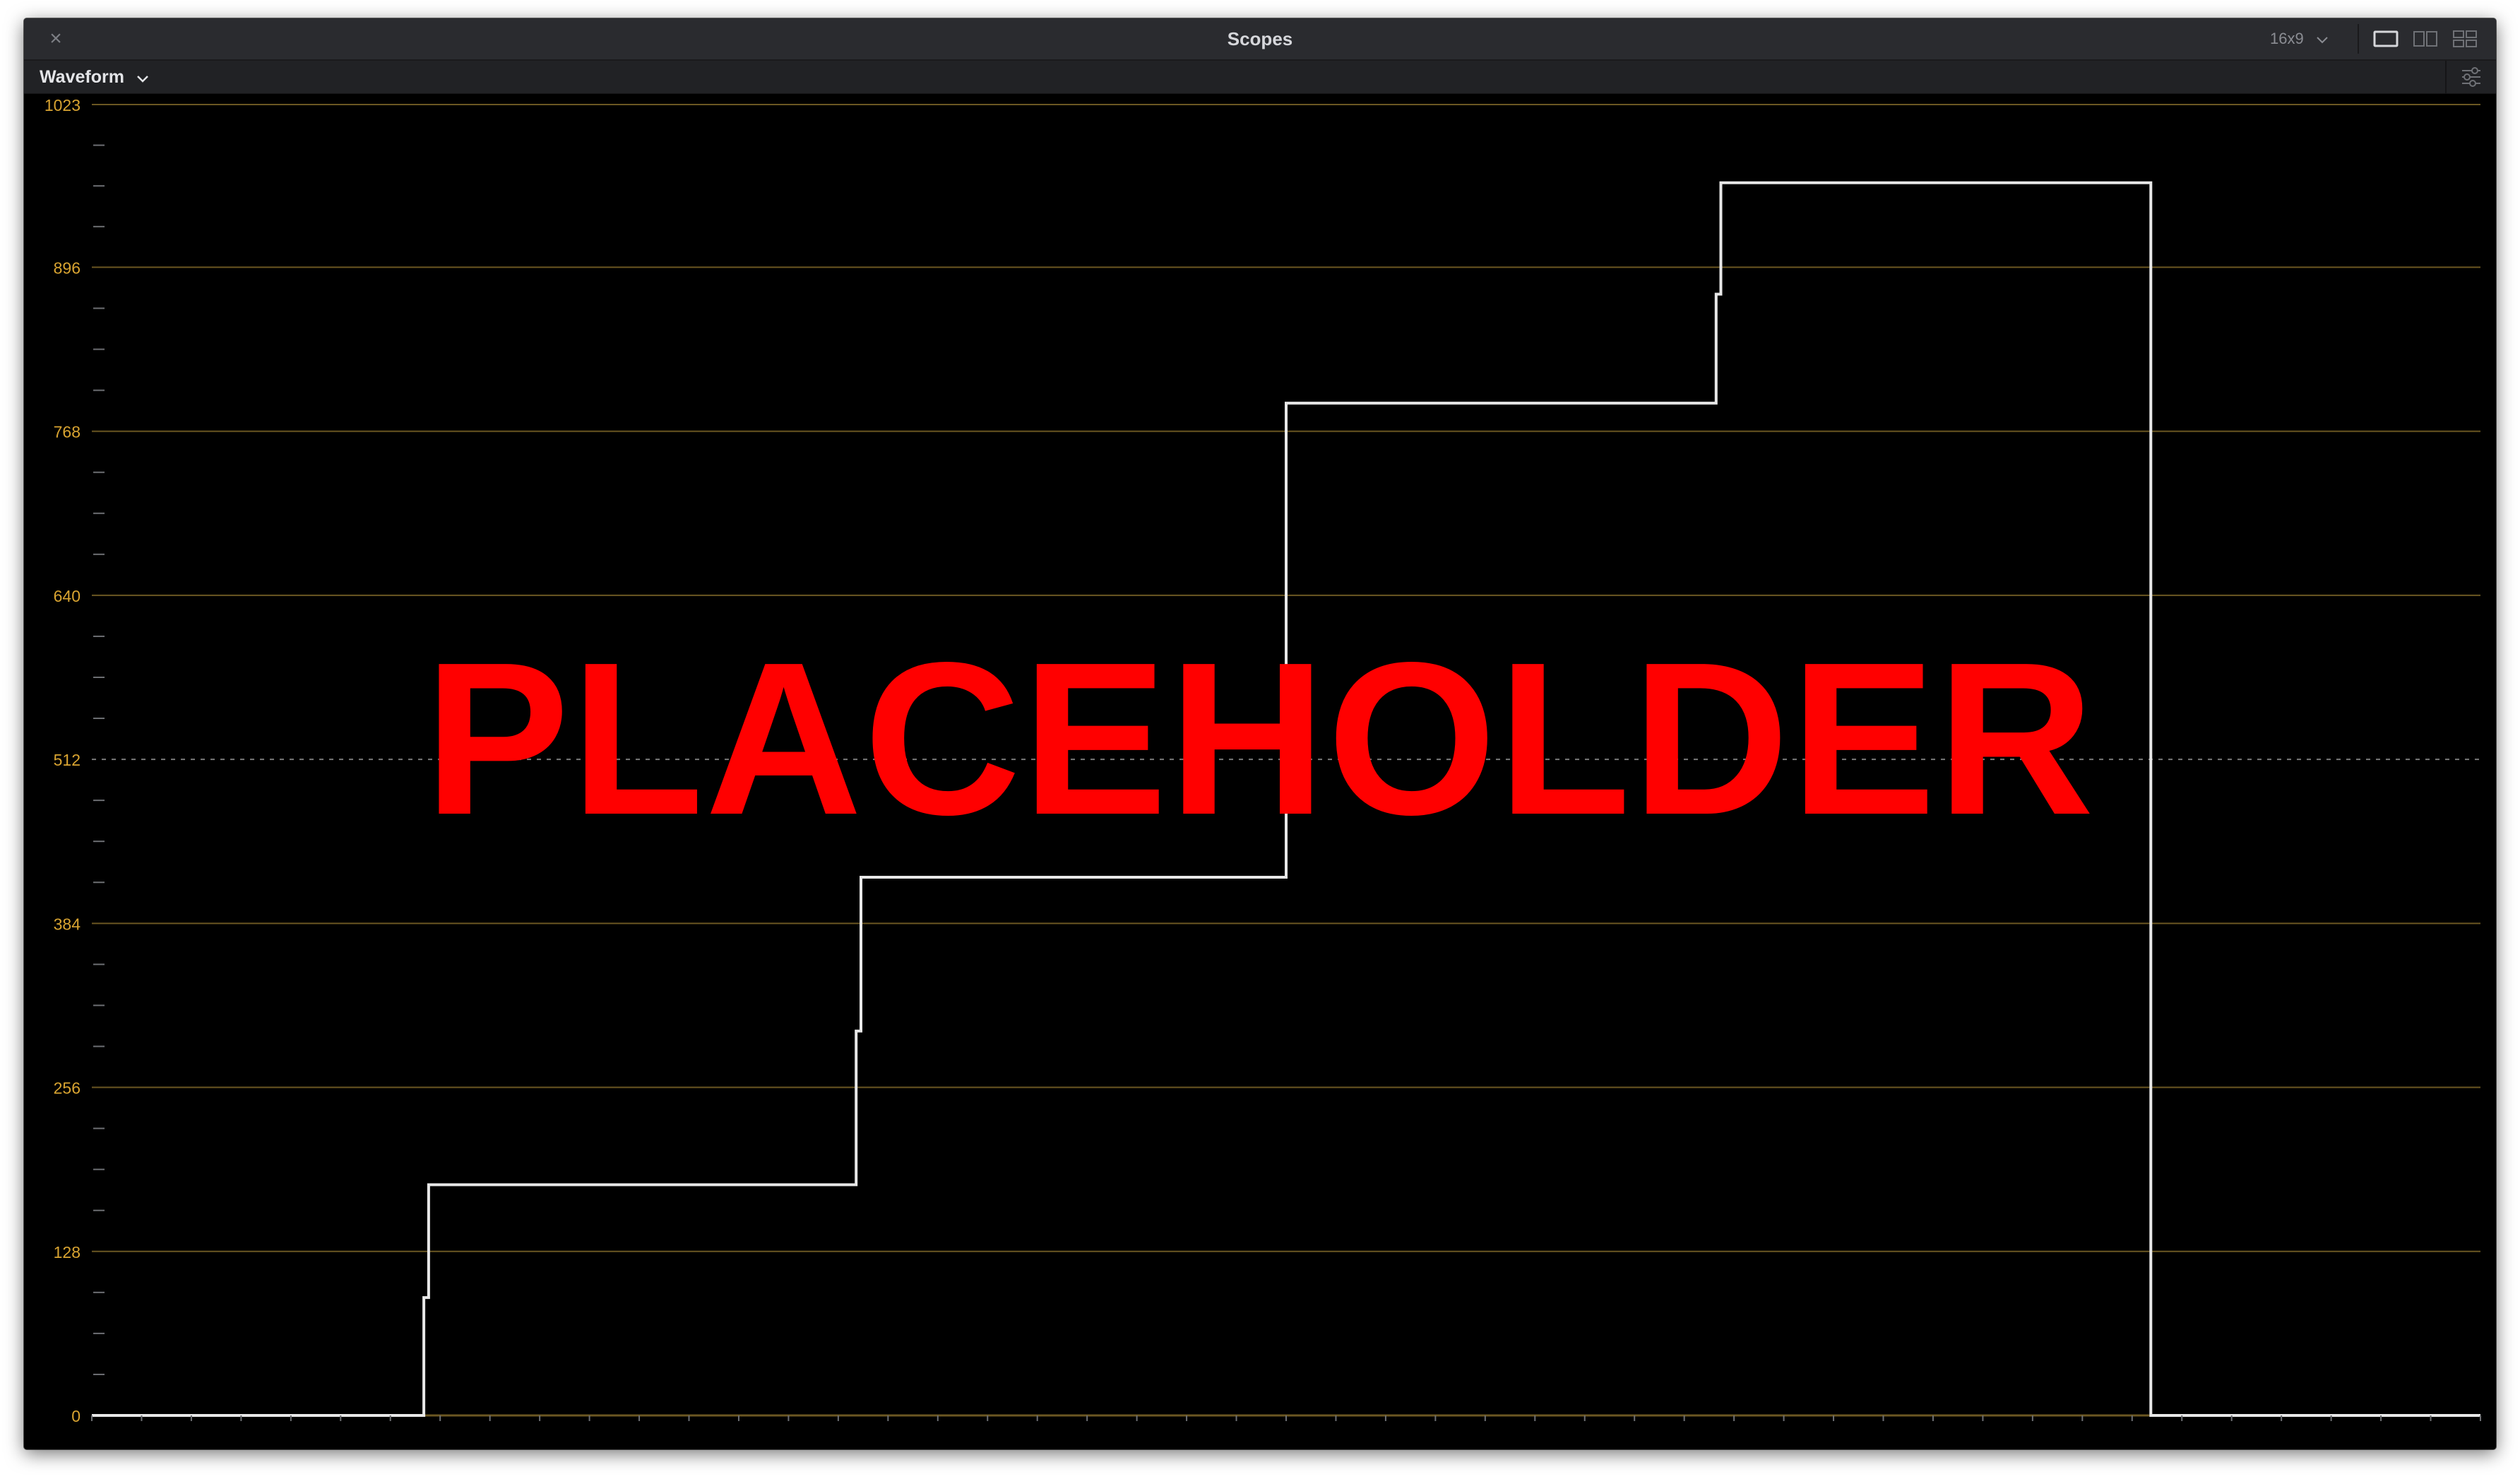  I want to click on y-tick-label: 0, so click(76, 1416).